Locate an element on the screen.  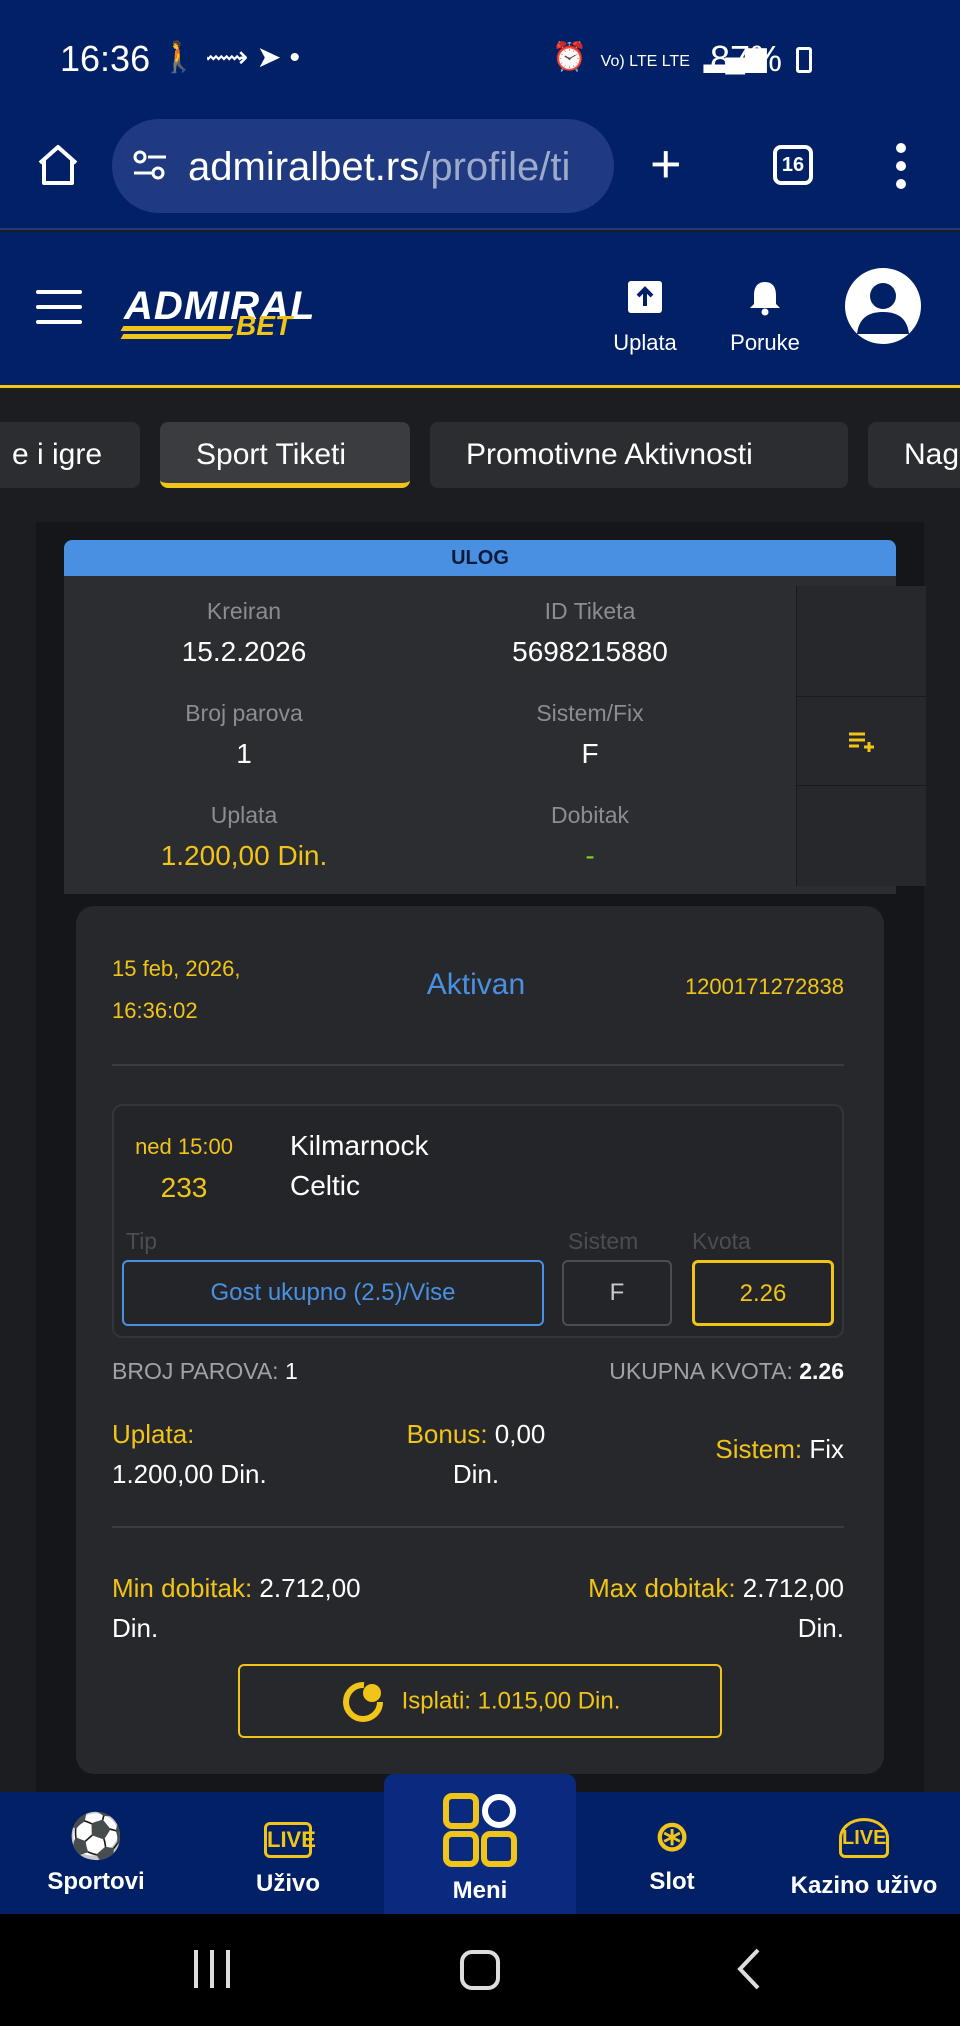
battery-level: 87% is located at coordinates (761, 59).